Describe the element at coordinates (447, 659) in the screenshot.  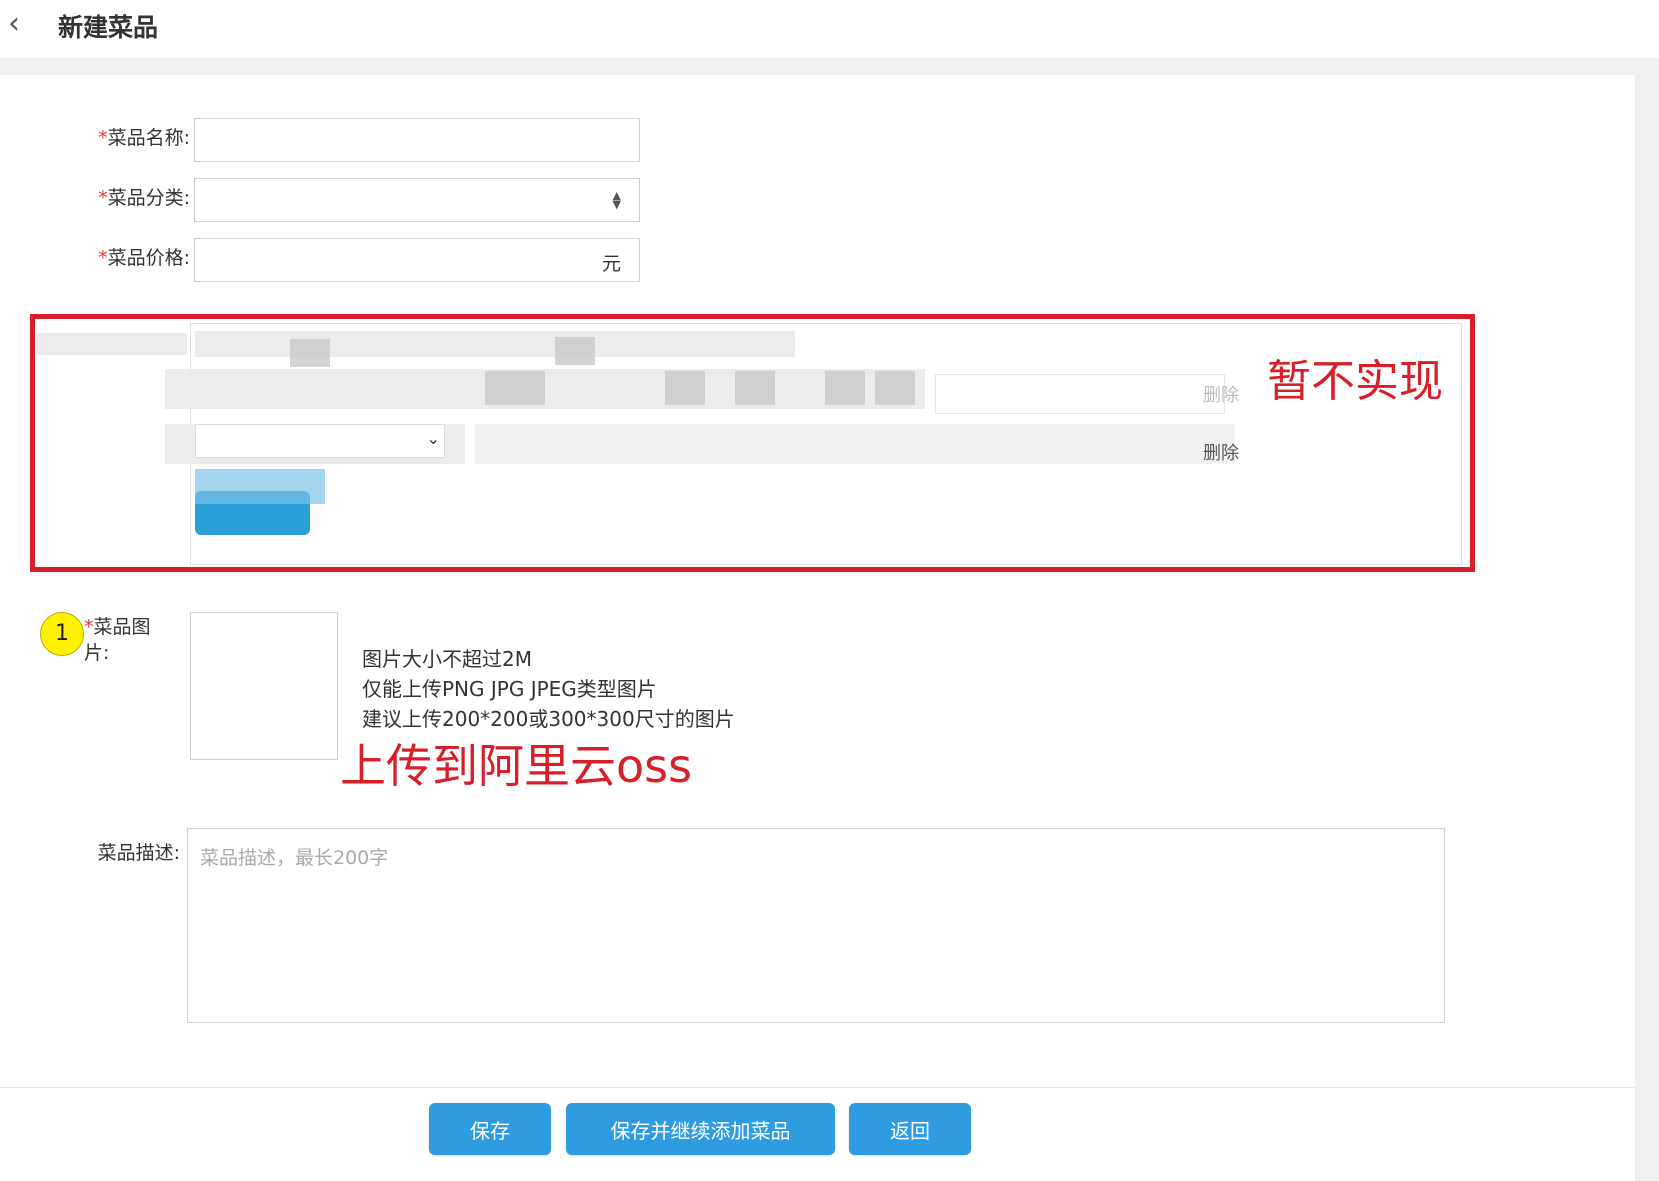
I see `image-tip-size: 图片大小不超过2M` at that location.